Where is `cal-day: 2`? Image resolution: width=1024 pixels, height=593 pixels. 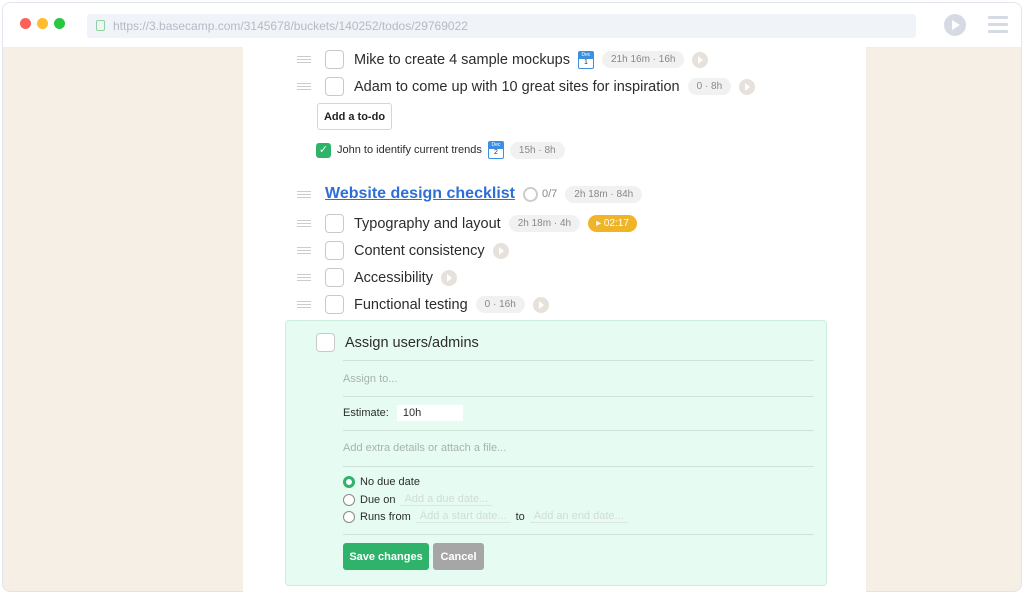
cal-day: 2 is located at coordinates (495, 152).